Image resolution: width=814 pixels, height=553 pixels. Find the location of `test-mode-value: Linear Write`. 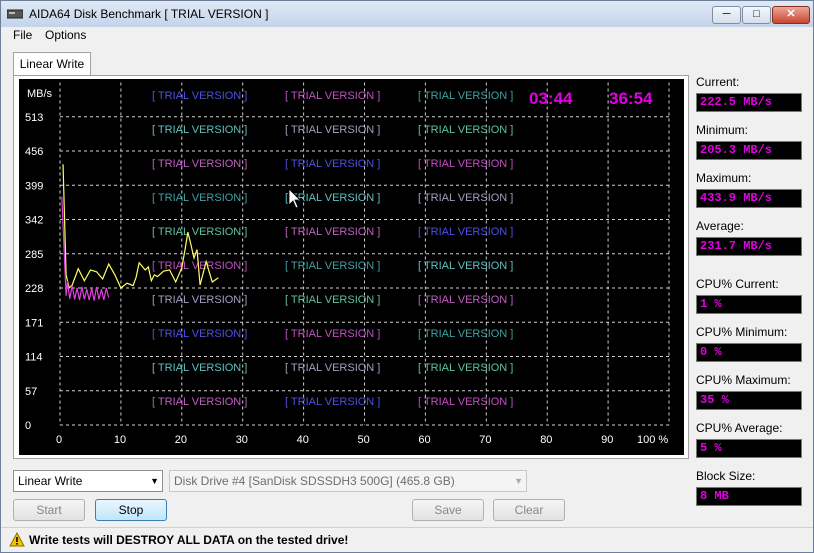

test-mode-value: Linear Write is located at coordinates (50, 481).